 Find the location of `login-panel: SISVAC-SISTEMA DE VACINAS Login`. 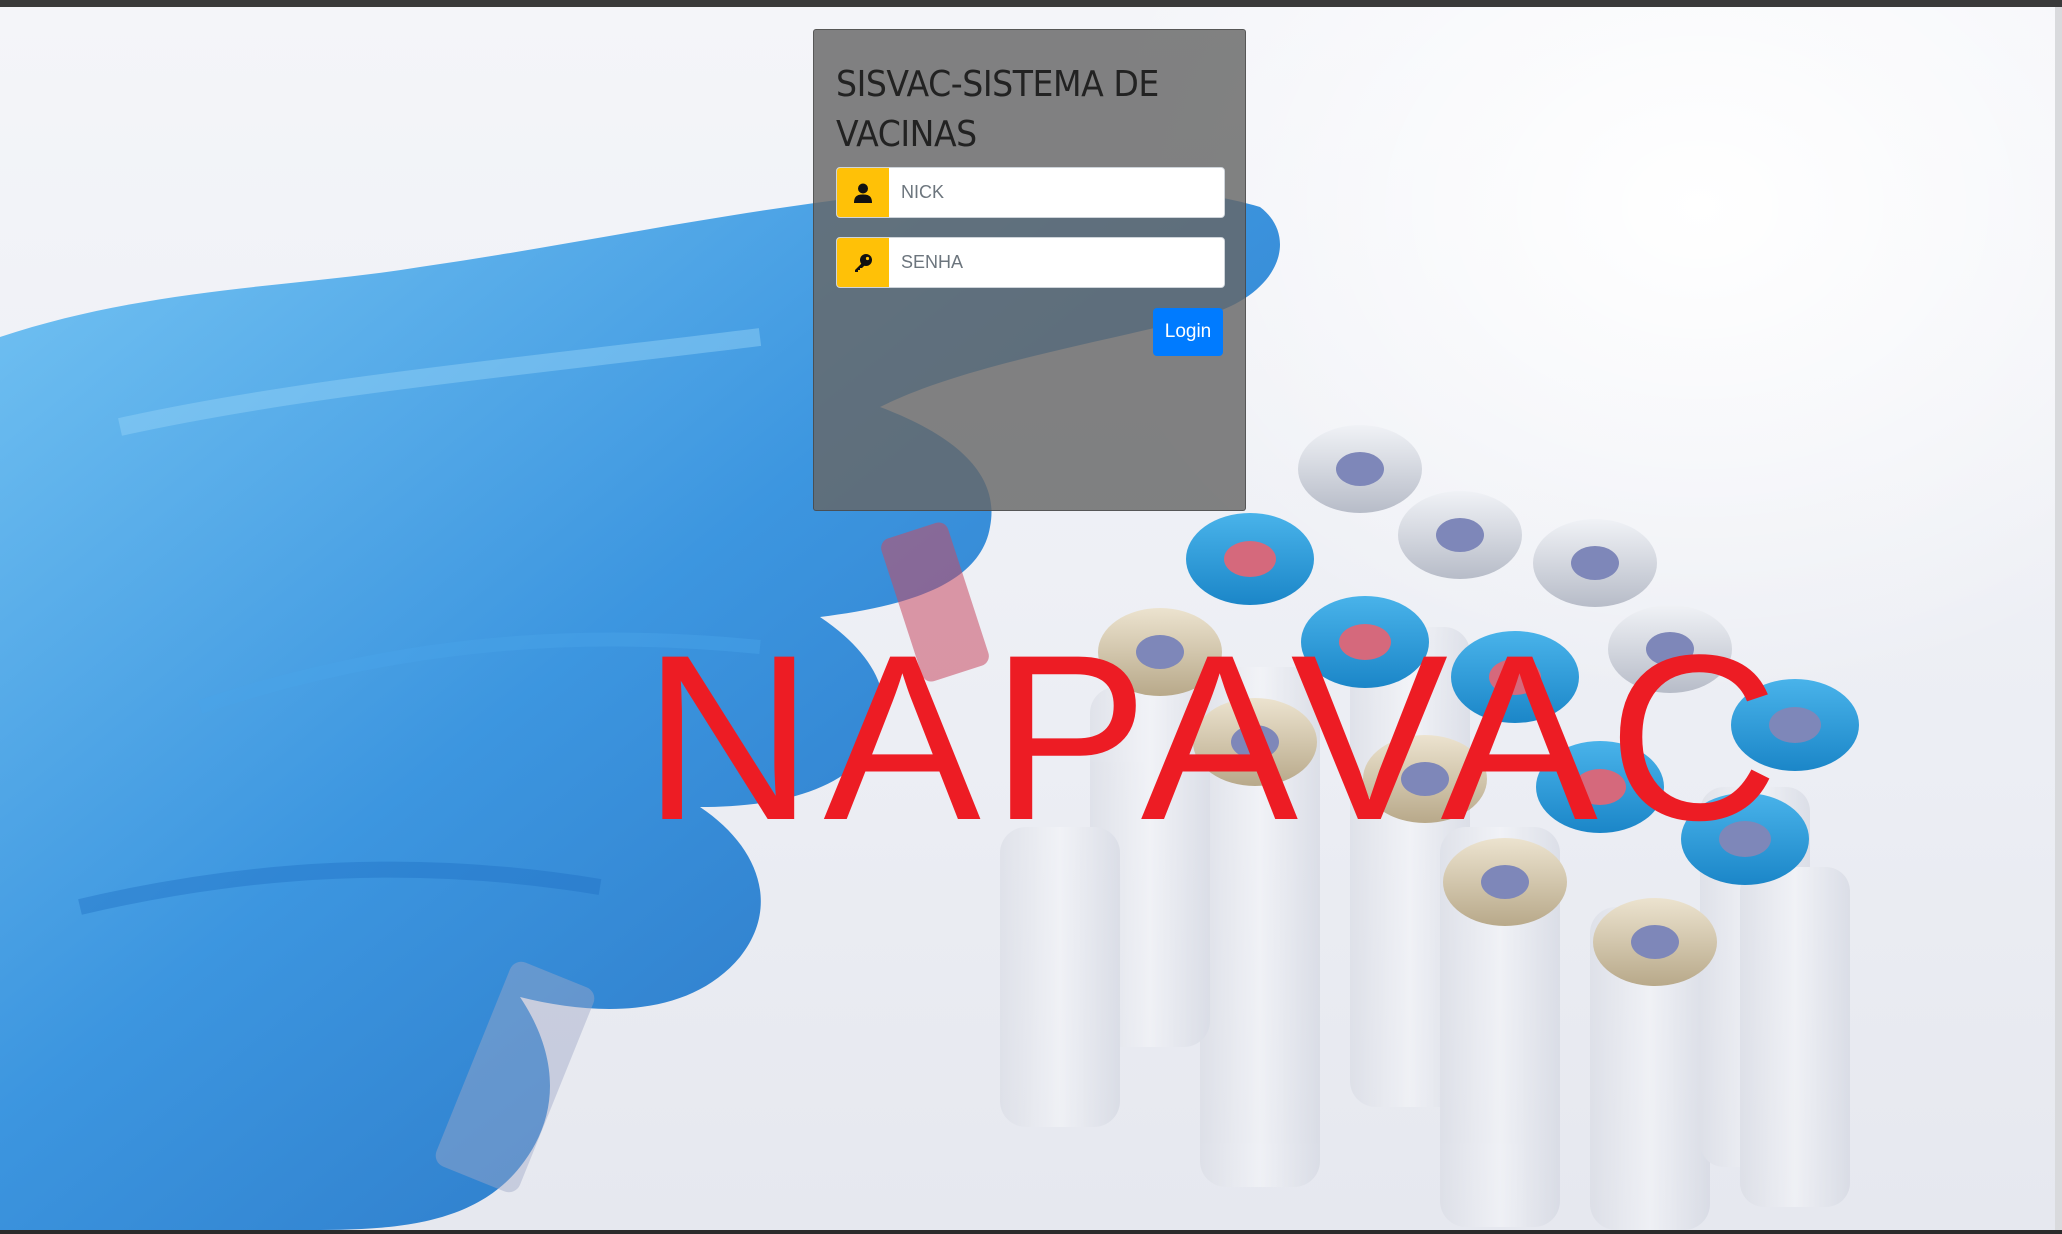

login-panel: SISVAC-SISTEMA DE VACINAS Login is located at coordinates (1029, 270).